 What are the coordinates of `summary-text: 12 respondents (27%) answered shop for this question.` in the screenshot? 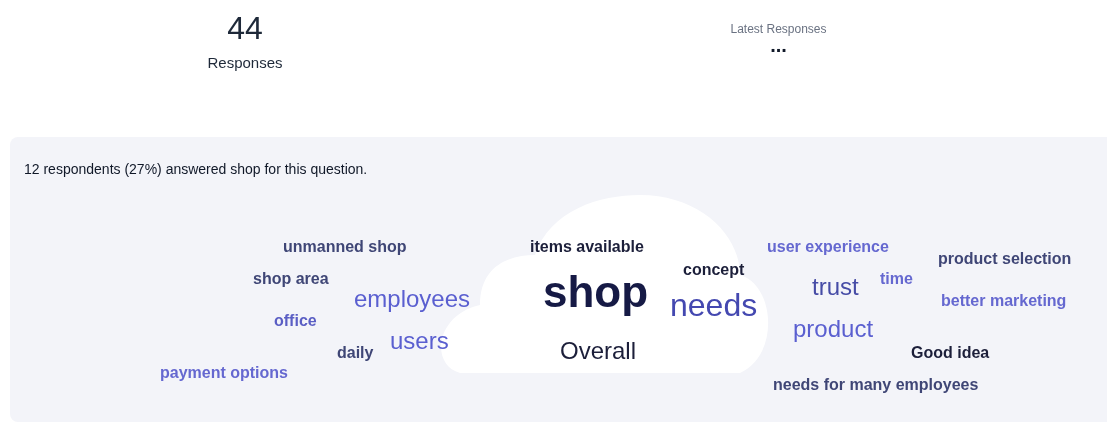 It's located at (196, 169).